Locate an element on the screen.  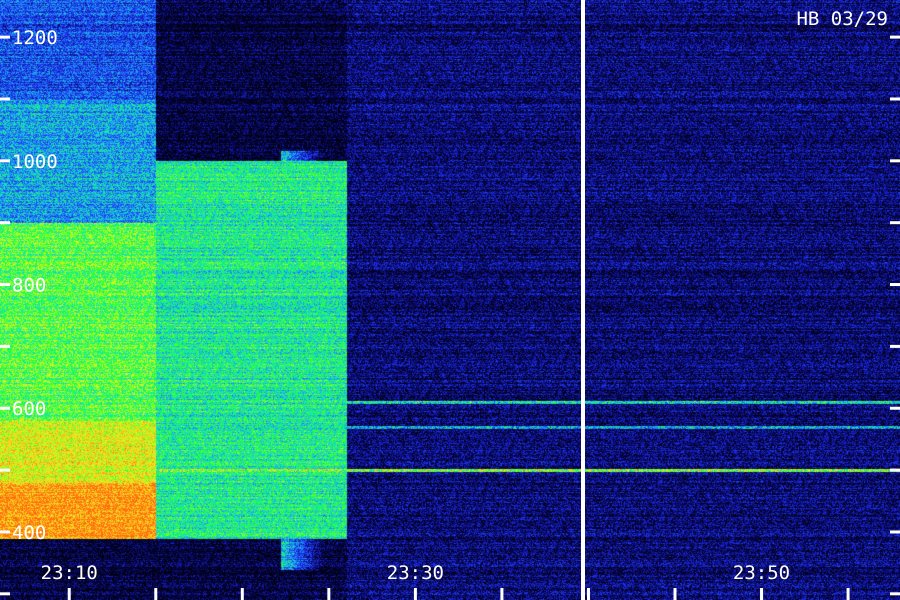
y-tick-label: 600 is located at coordinates (29, 409).